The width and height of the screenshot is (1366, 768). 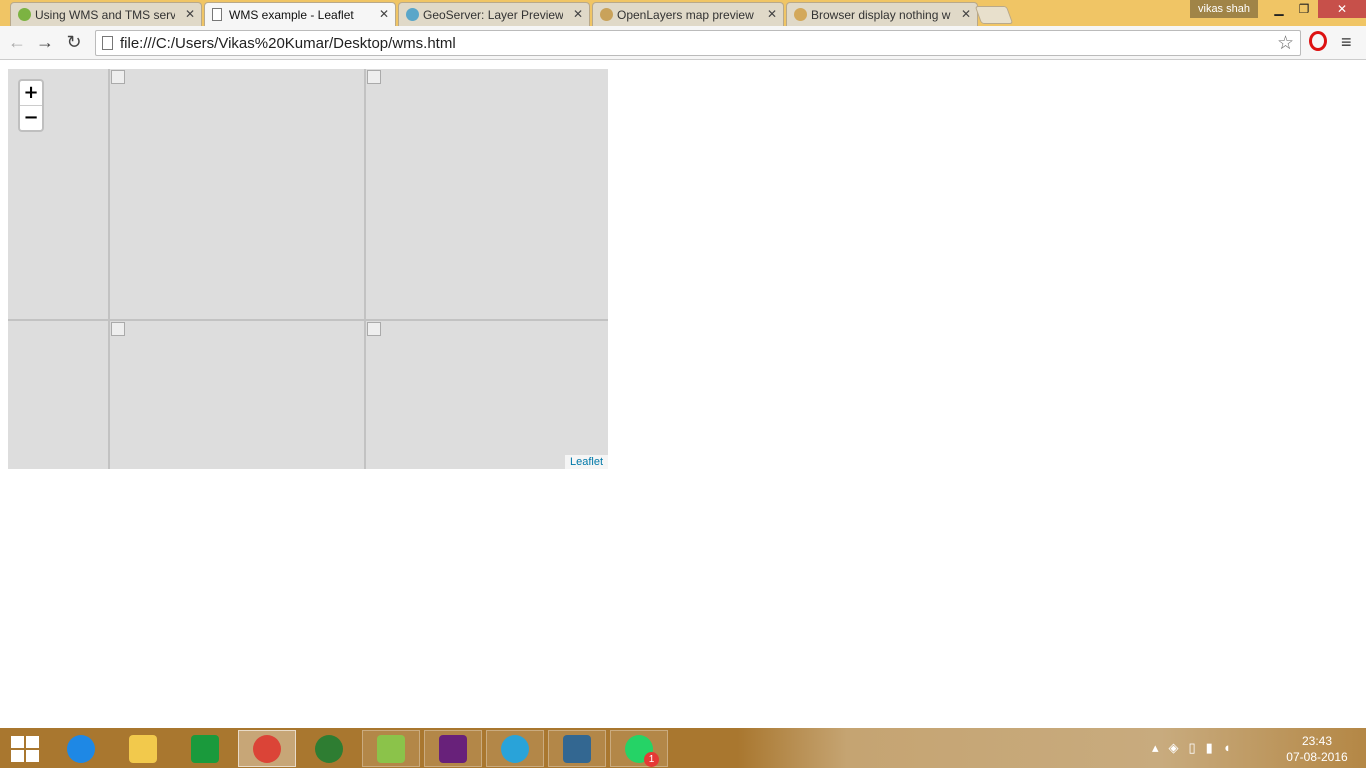 What do you see at coordinates (1224, 9) in the screenshot?
I see `profile-button: vikas shah` at bounding box center [1224, 9].